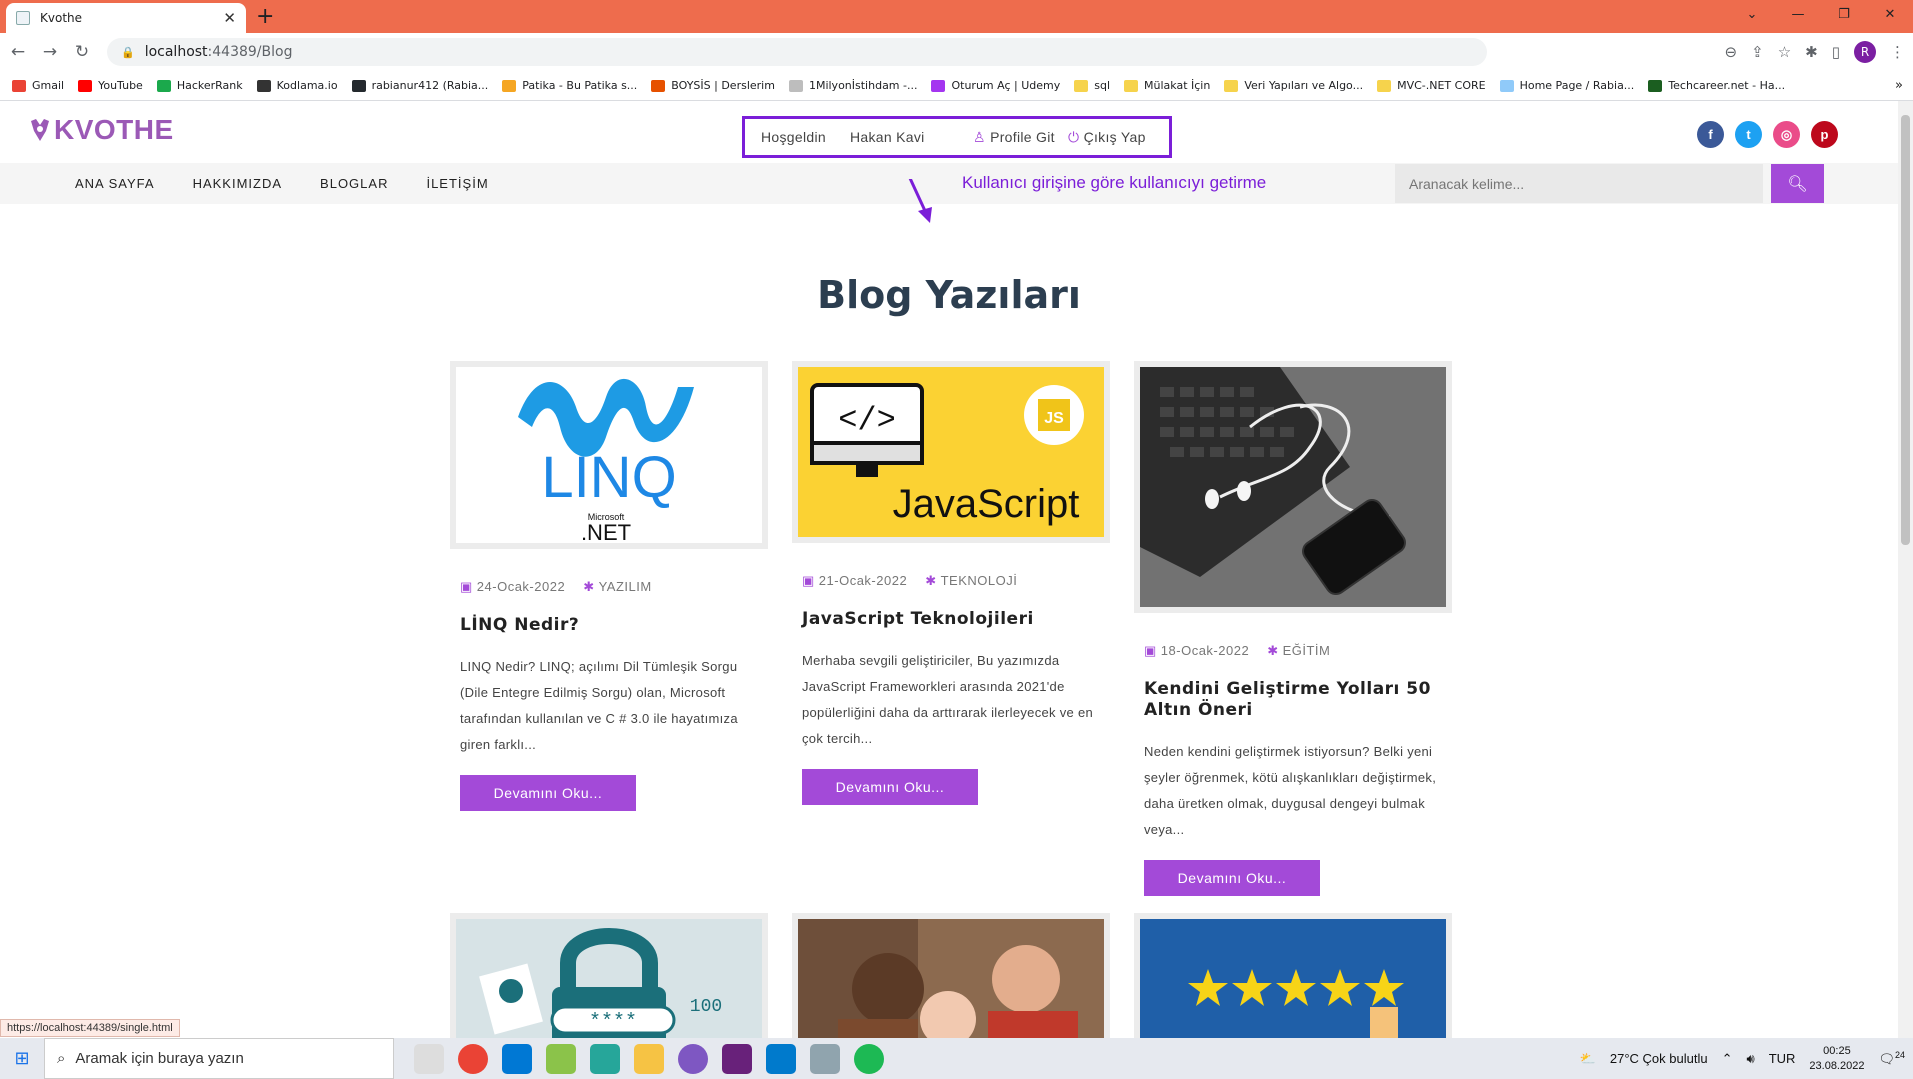 This screenshot has width=1913, height=1079. I want to click on post-image-stars, so click(1293, 975).